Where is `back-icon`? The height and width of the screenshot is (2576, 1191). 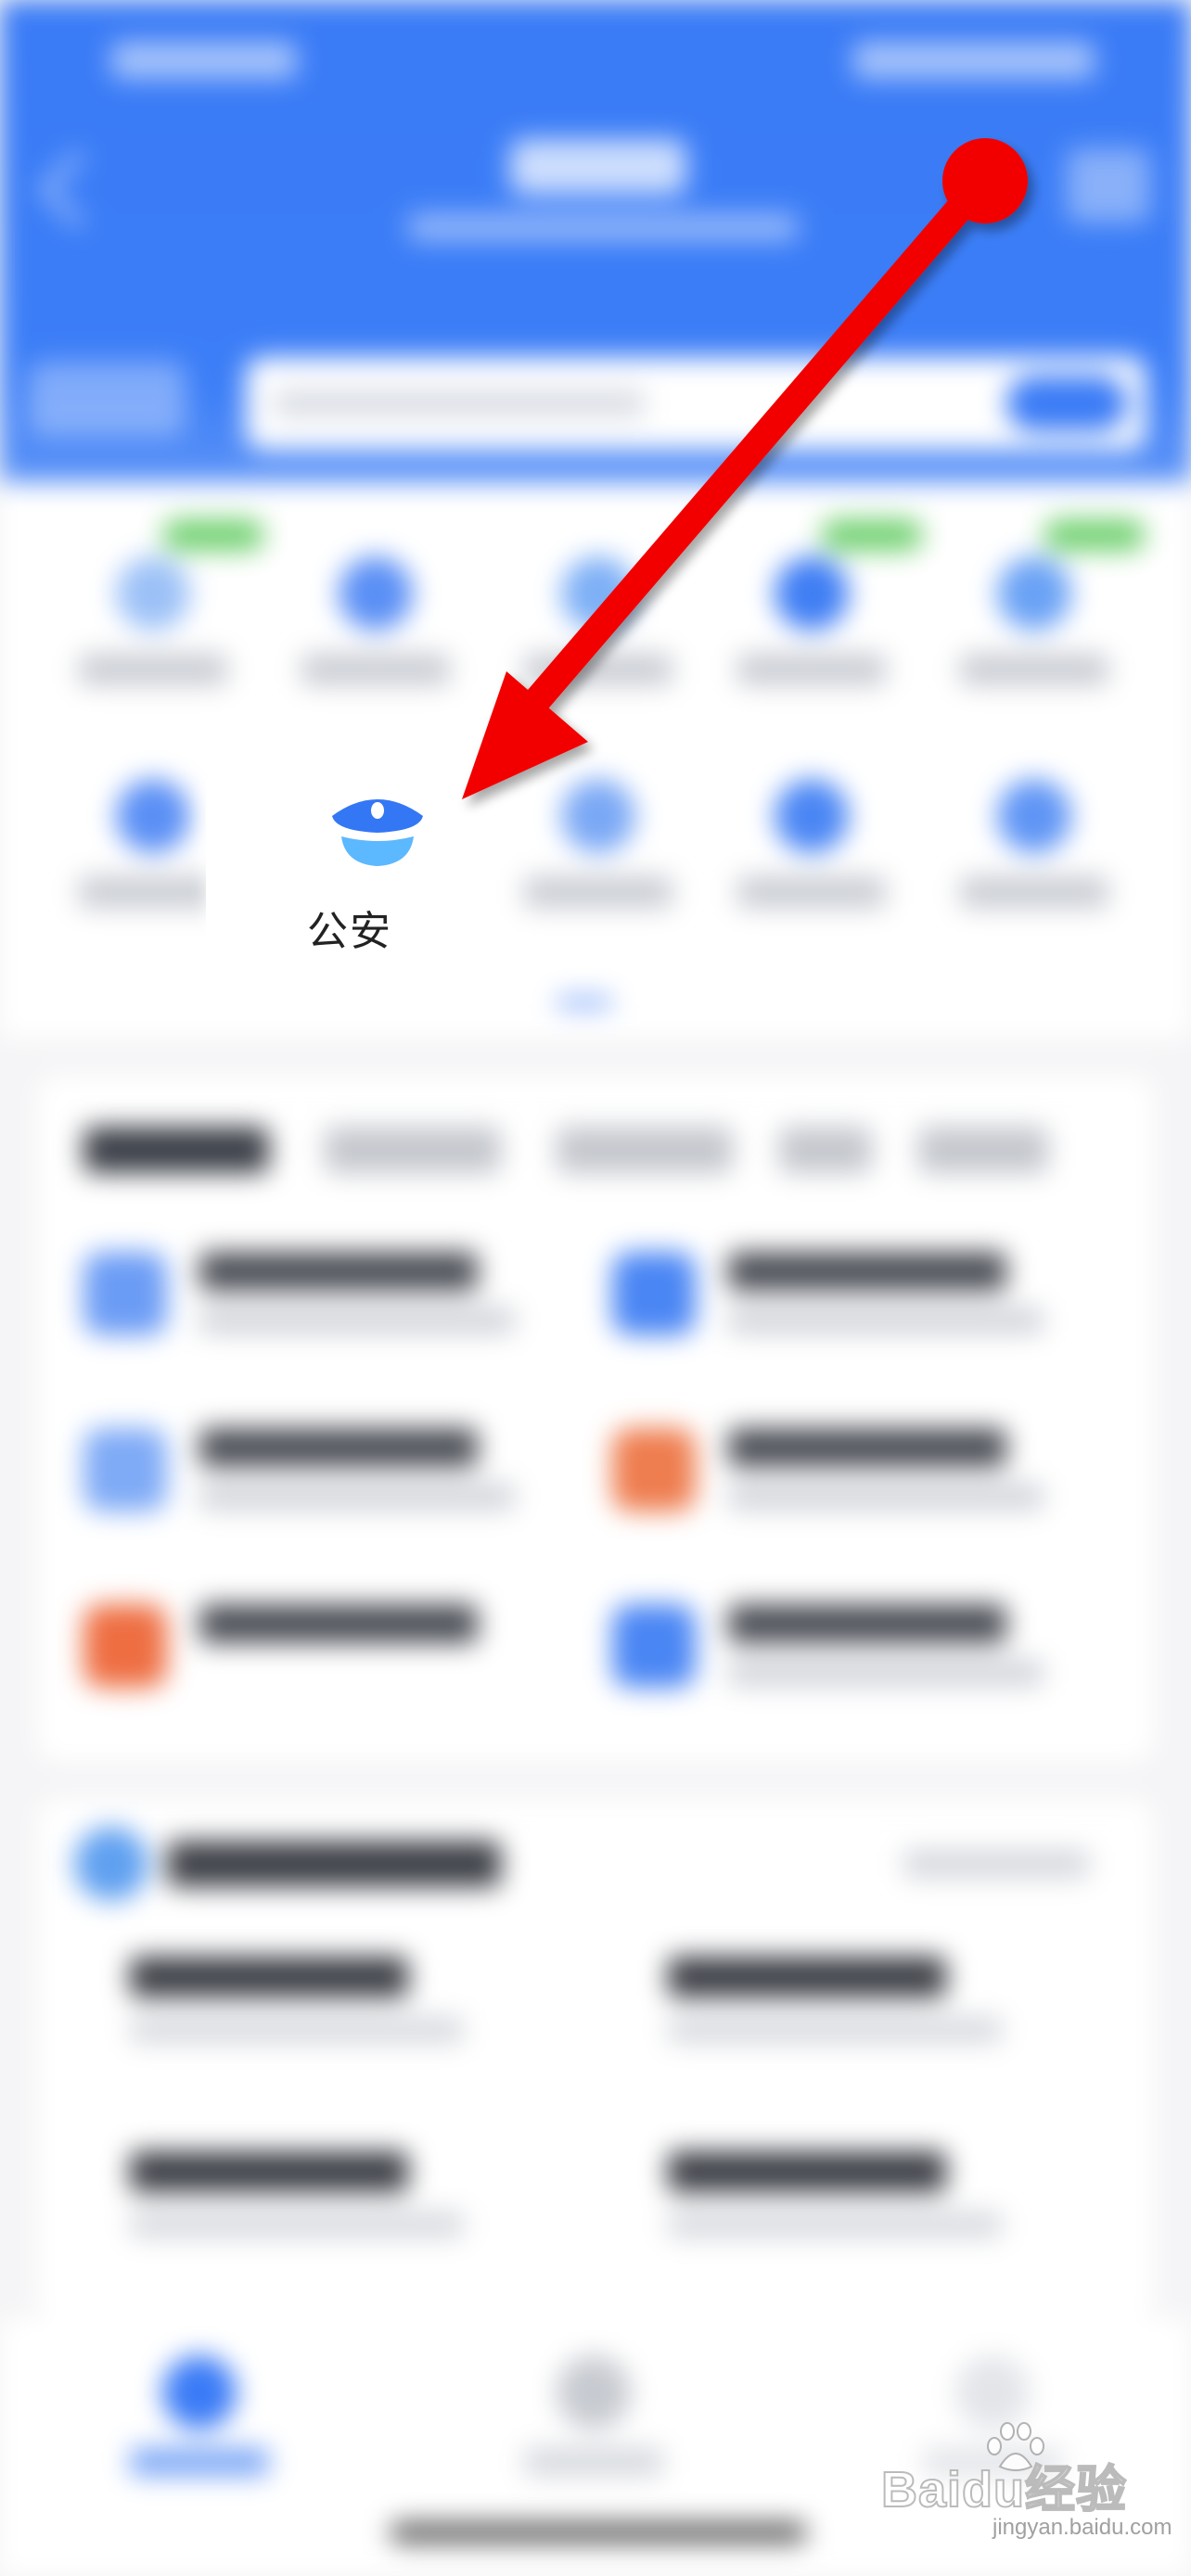
back-icon is located at coordinates (78, 189).